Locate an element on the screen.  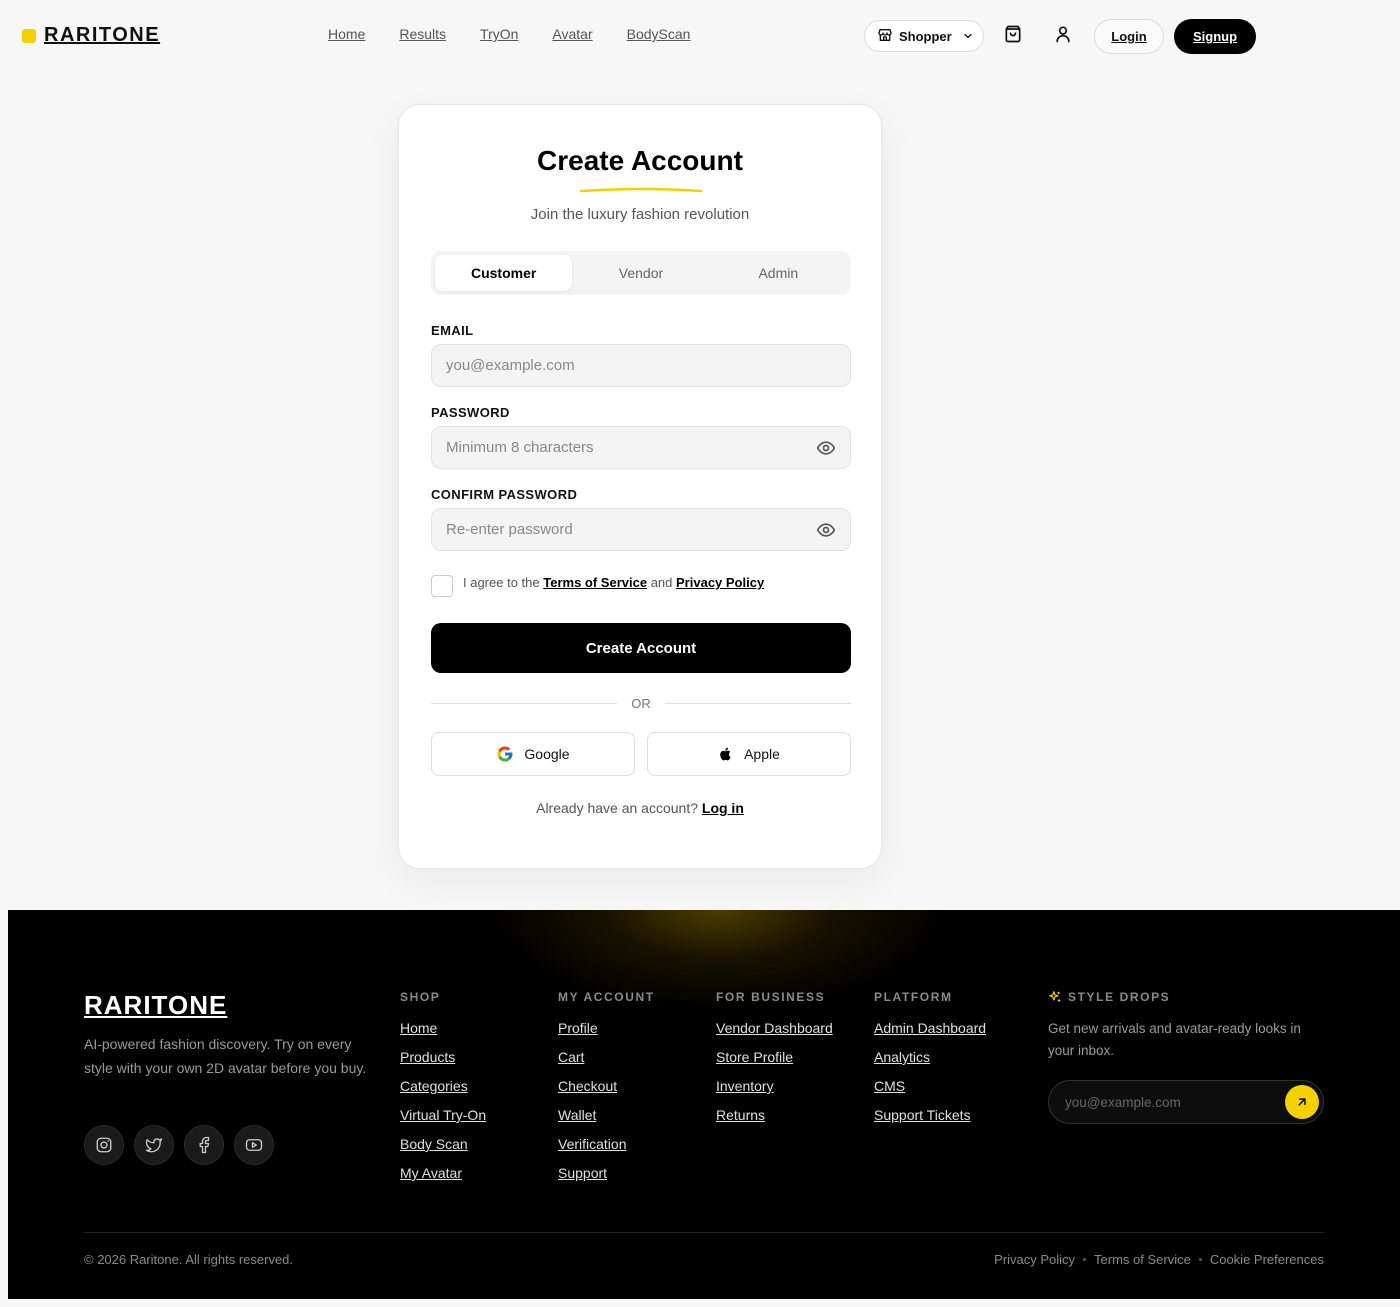
create-account-button: Create Account is located at coordinates (641, 648).